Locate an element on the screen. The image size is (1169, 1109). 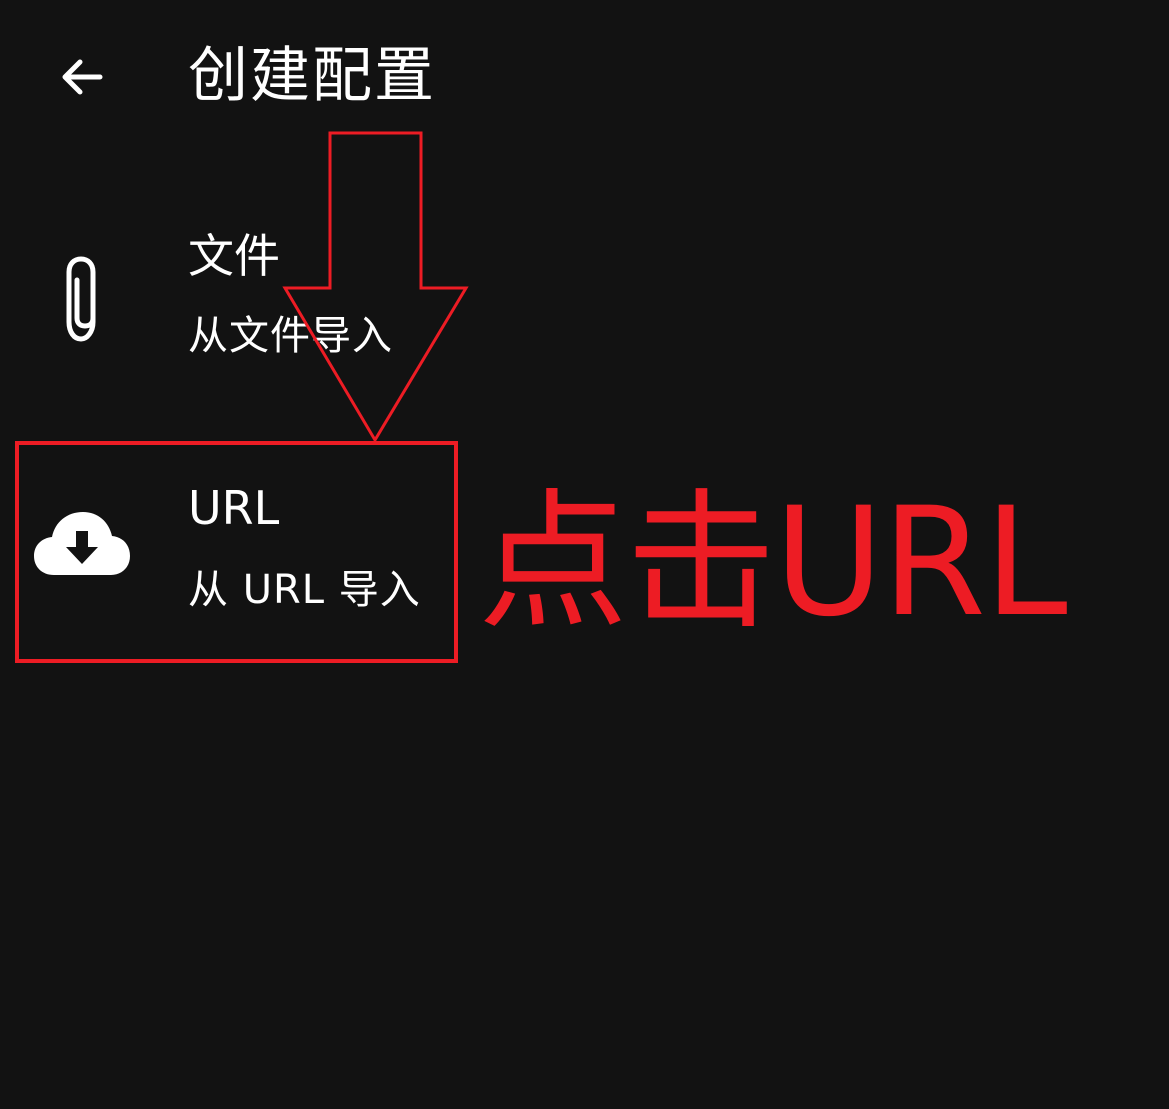
import-from-url-item: URL 从 URL 导入 is located at coordinates (230, 550).